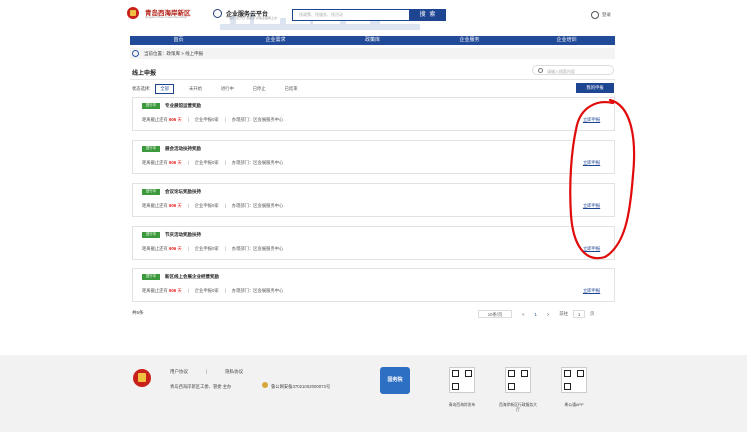  Describe the element at coordinates (495, 314) in the screenshot. I see `page-size-select: 10条/页` at that location.